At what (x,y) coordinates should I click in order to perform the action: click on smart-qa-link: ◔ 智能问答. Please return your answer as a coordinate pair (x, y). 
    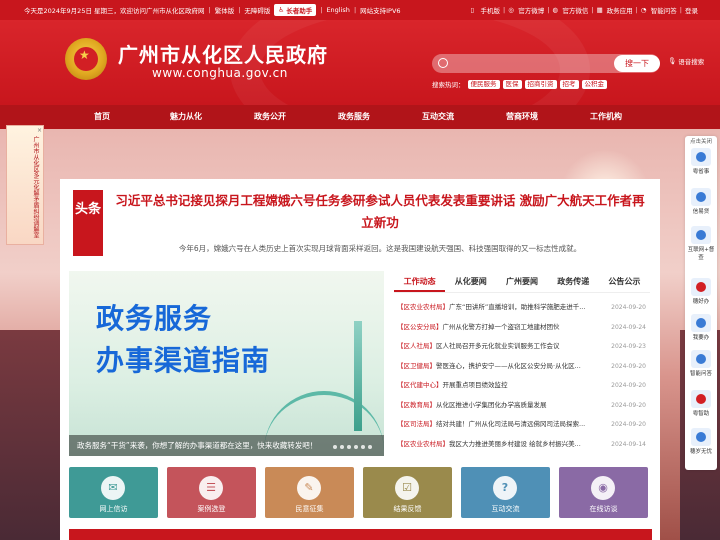
    Looking at the image, I should click on (659, 10).